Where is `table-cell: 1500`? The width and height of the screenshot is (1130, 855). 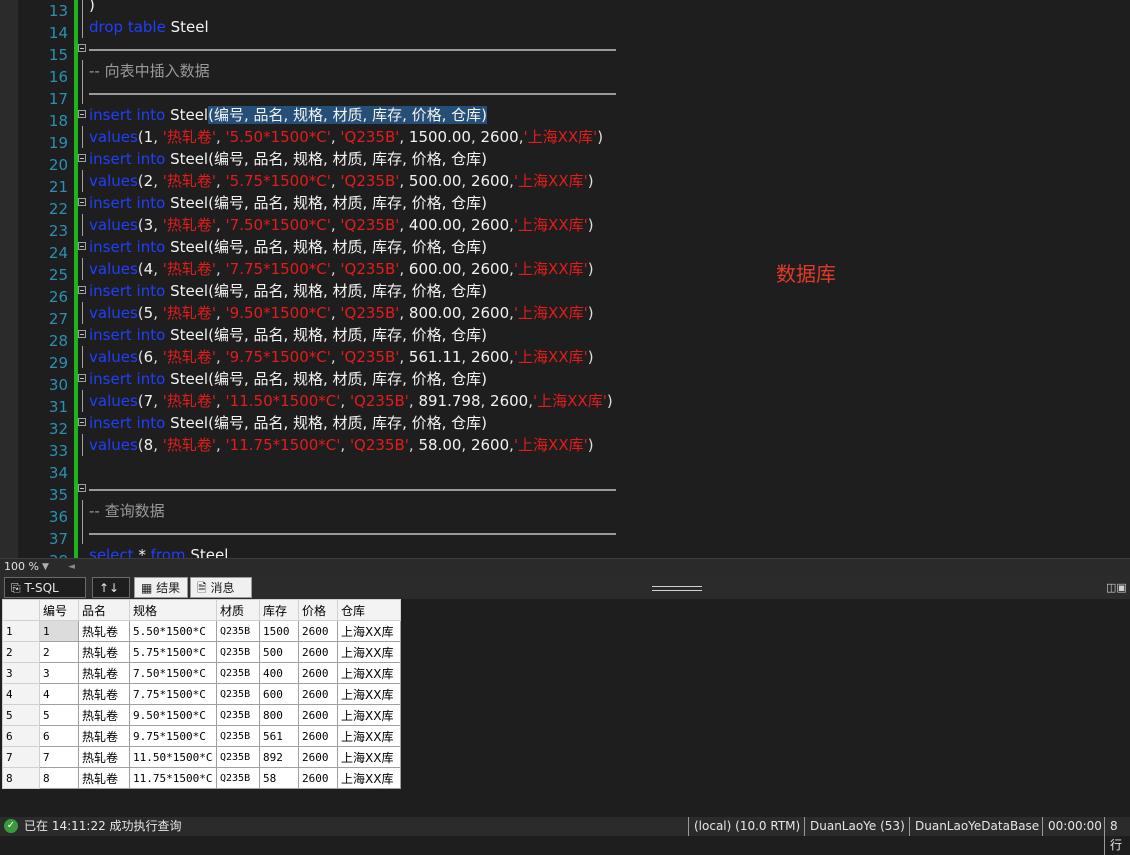 table-cell: 1500 is located at coordinates (279, 631).